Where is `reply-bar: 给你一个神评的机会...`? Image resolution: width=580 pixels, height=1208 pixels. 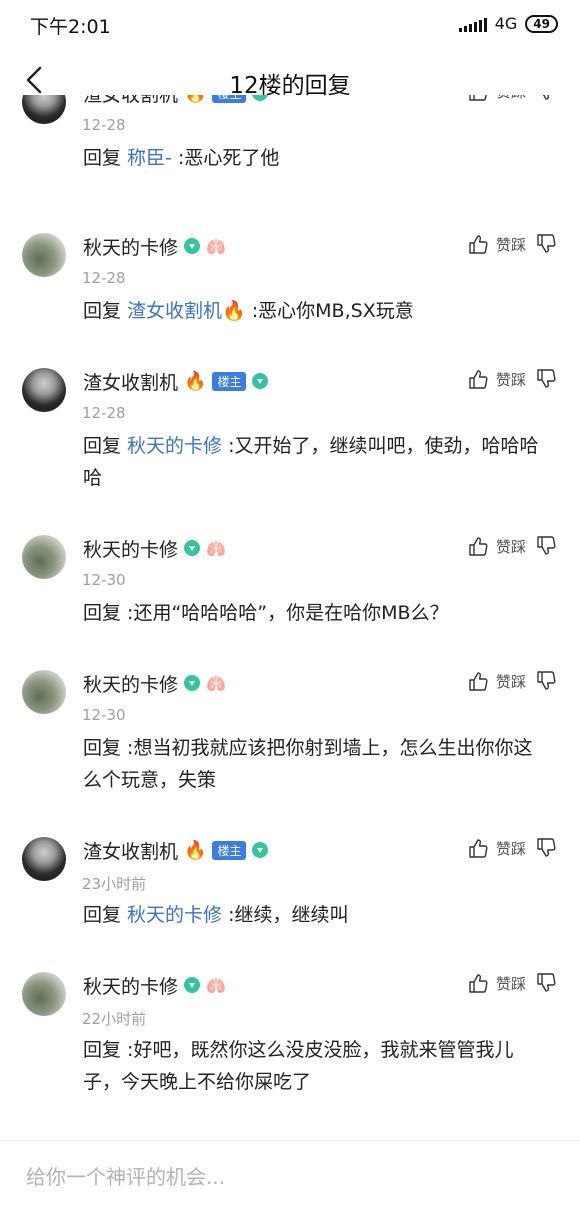
reply-bar: 给你一个神评的机会... is located at coordinates (290, 1174).